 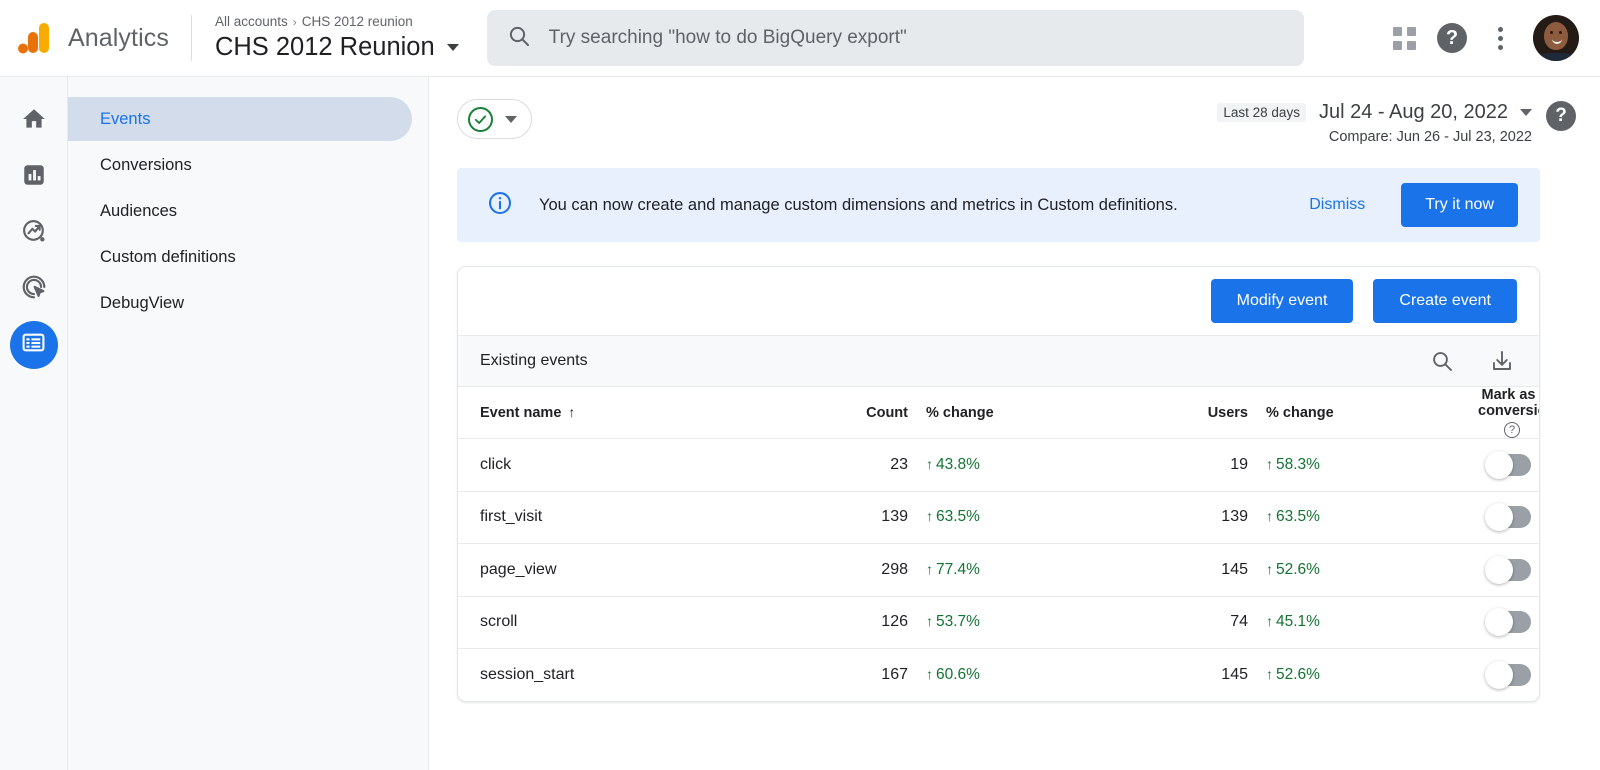 What do you see at coordinates (1445, 301) in the screenshot?
I see `create-event-button: Create event` at bounding box center [1445, 301].